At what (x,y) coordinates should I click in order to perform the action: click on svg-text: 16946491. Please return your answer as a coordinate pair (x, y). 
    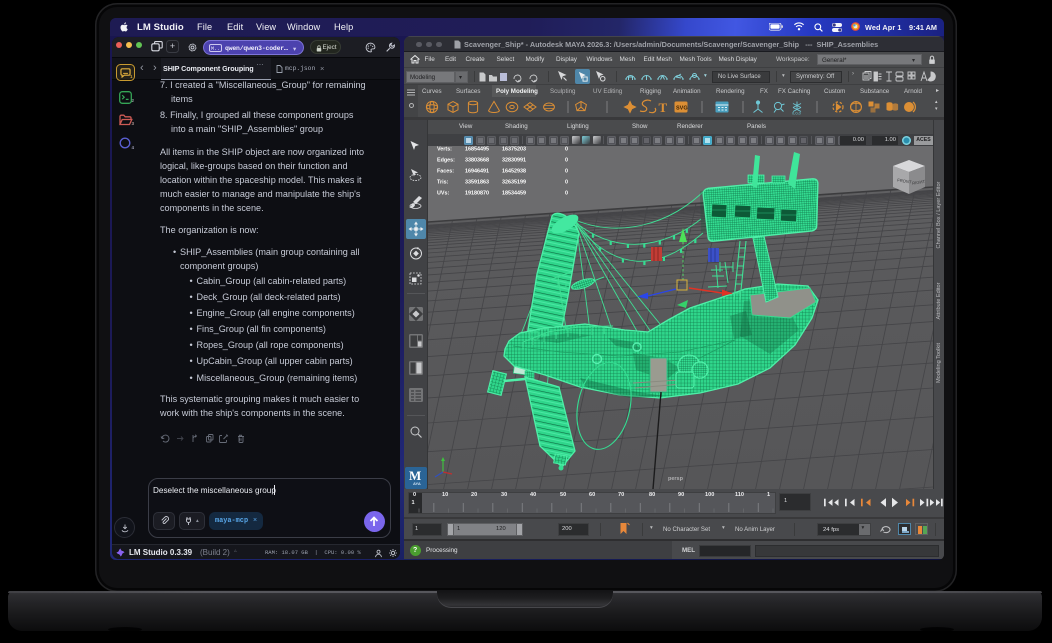
    Looking at the image, I should click on (477, 171).